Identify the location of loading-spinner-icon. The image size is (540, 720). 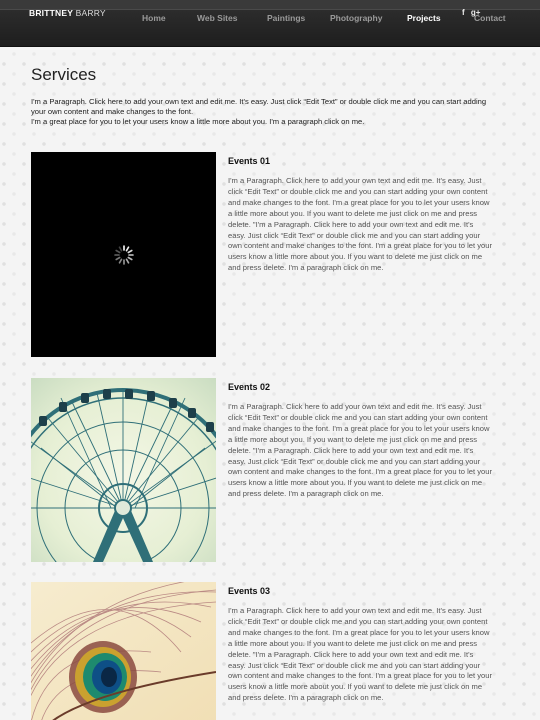
(124, 255).